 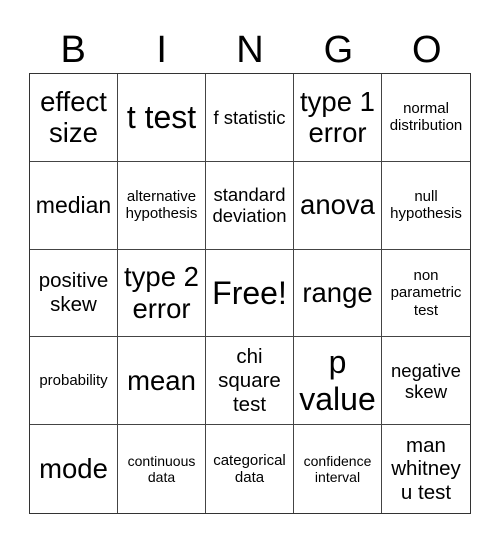 I want to click on bingo-cell-label: p value, so click(x=337, y=380).